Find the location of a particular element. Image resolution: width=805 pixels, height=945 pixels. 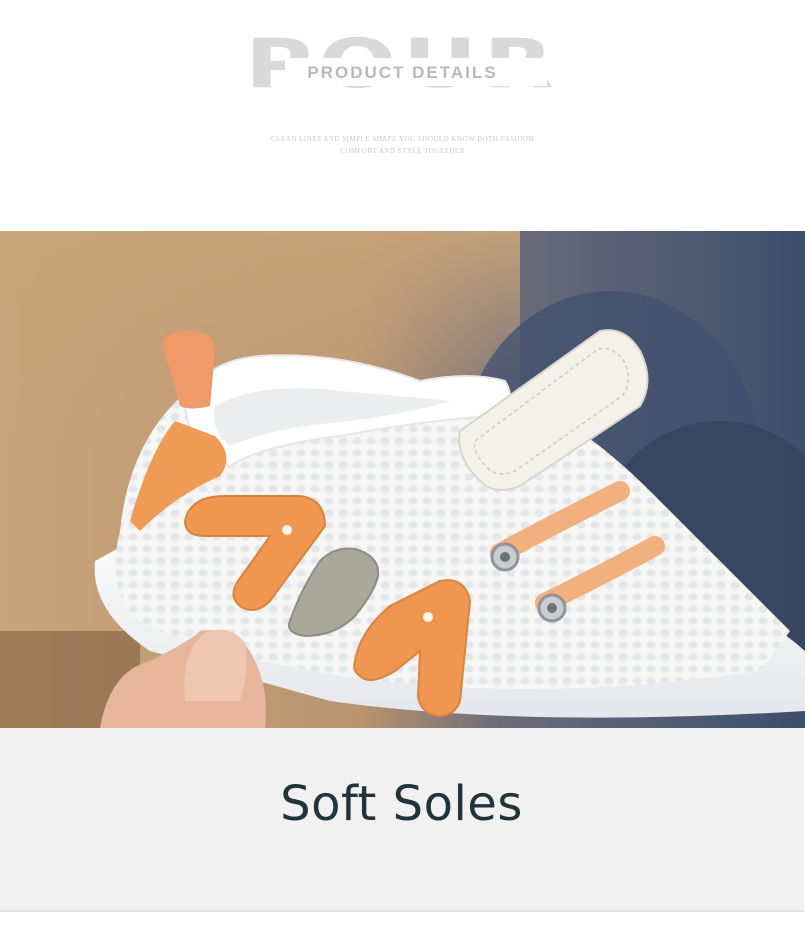

feature-caption: Soft Soles is located at coordinates (401, 804).